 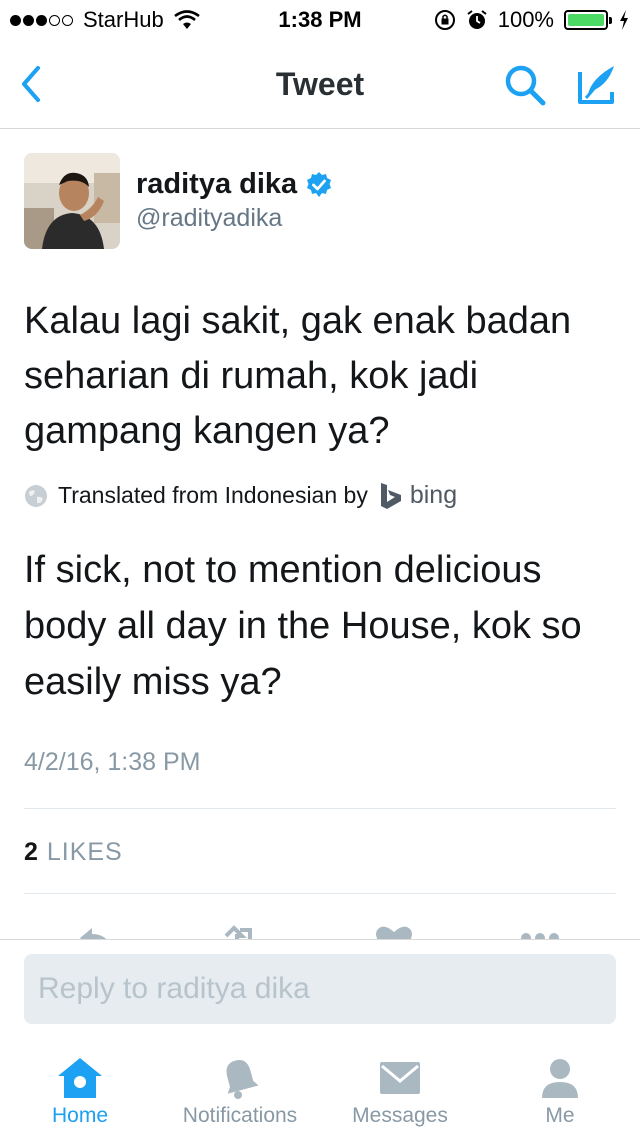 I want to click on tab-me: Me, so click(x=560, y=1092).